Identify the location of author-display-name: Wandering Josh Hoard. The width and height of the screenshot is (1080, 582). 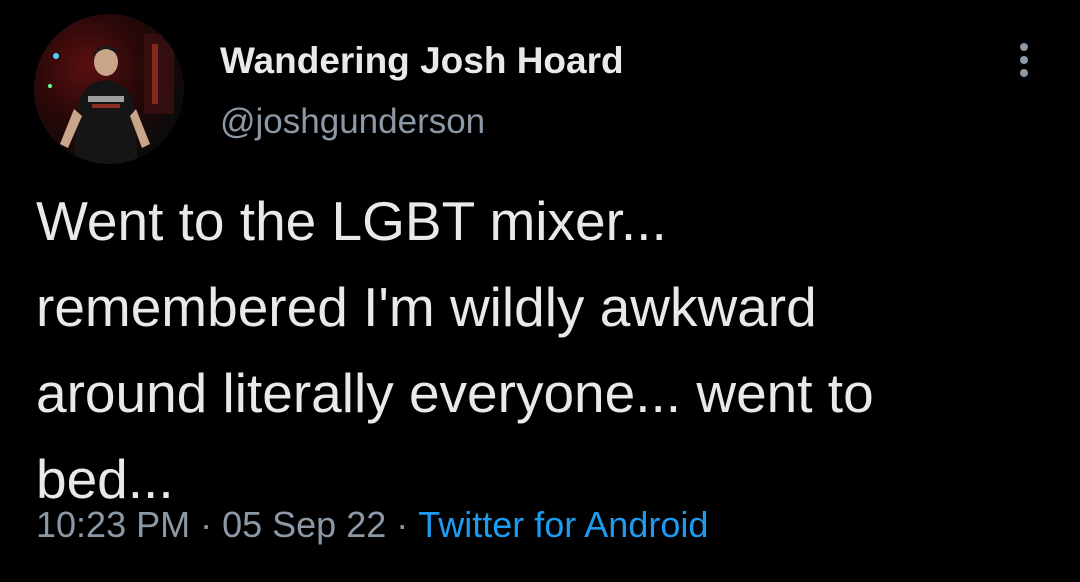
(422, 61).